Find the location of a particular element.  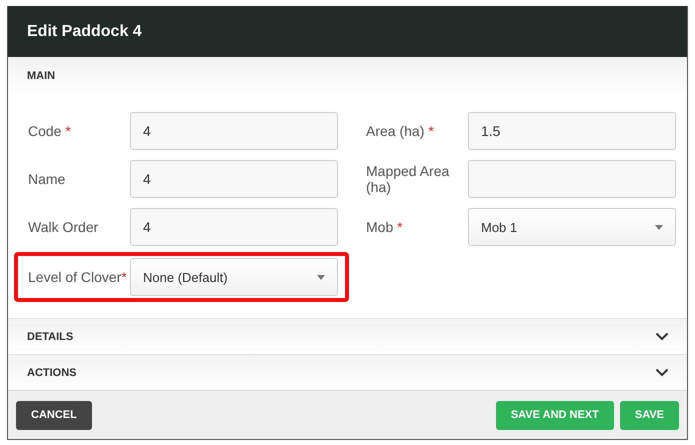

cancel-button: CANCEL is located at coordinates (54, 415).